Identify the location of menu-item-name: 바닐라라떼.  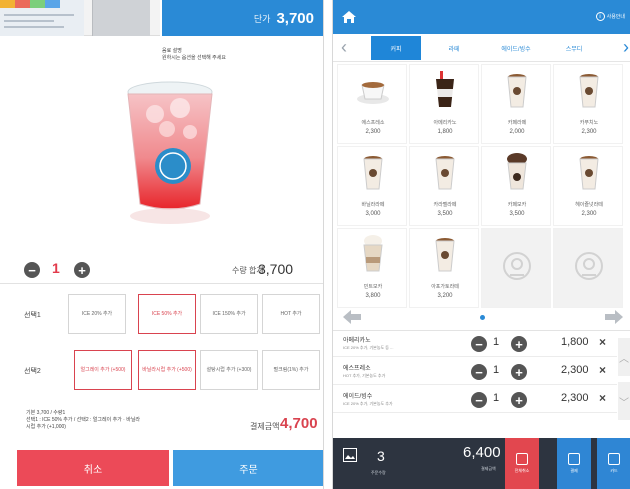
(373, 205).